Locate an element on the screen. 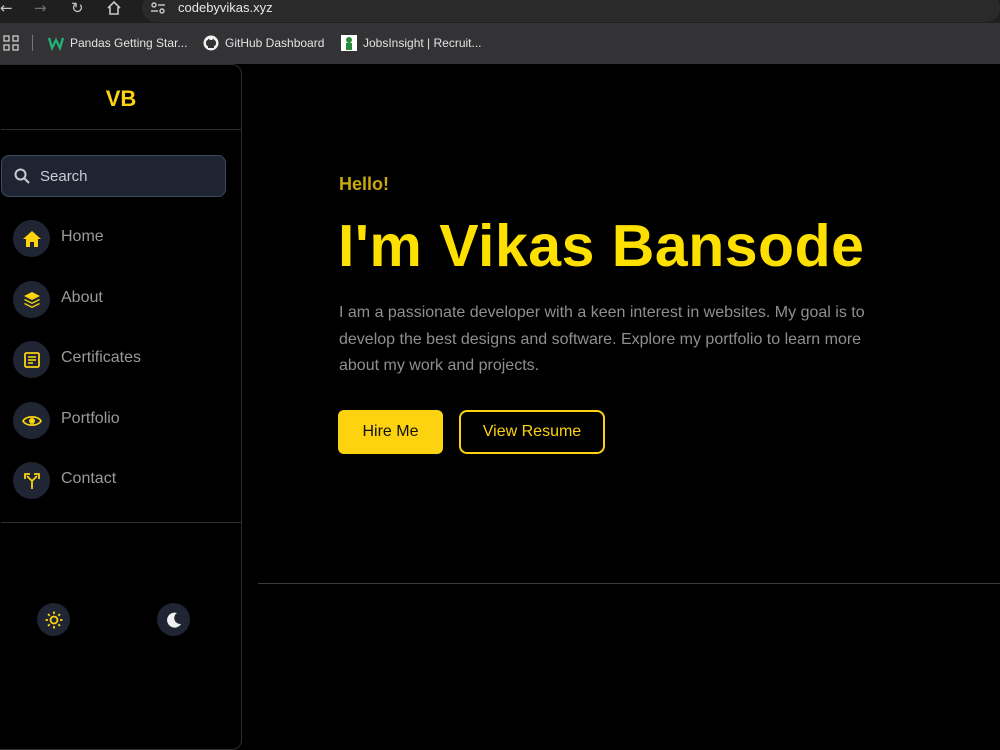 This screenshot has height=750, width=1000. hire-me-button: Hire Me is located at coordinates (390, 432).